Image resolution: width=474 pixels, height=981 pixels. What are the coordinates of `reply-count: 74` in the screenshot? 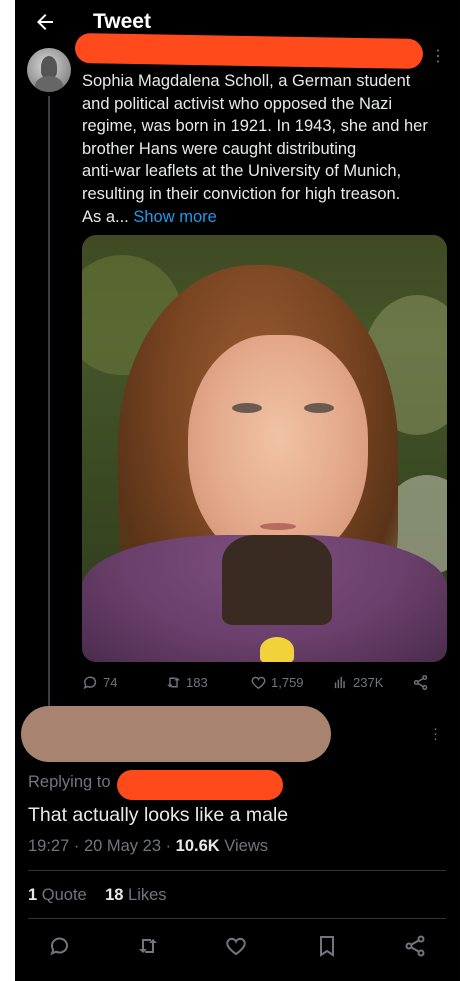 It's located at (110, 682).